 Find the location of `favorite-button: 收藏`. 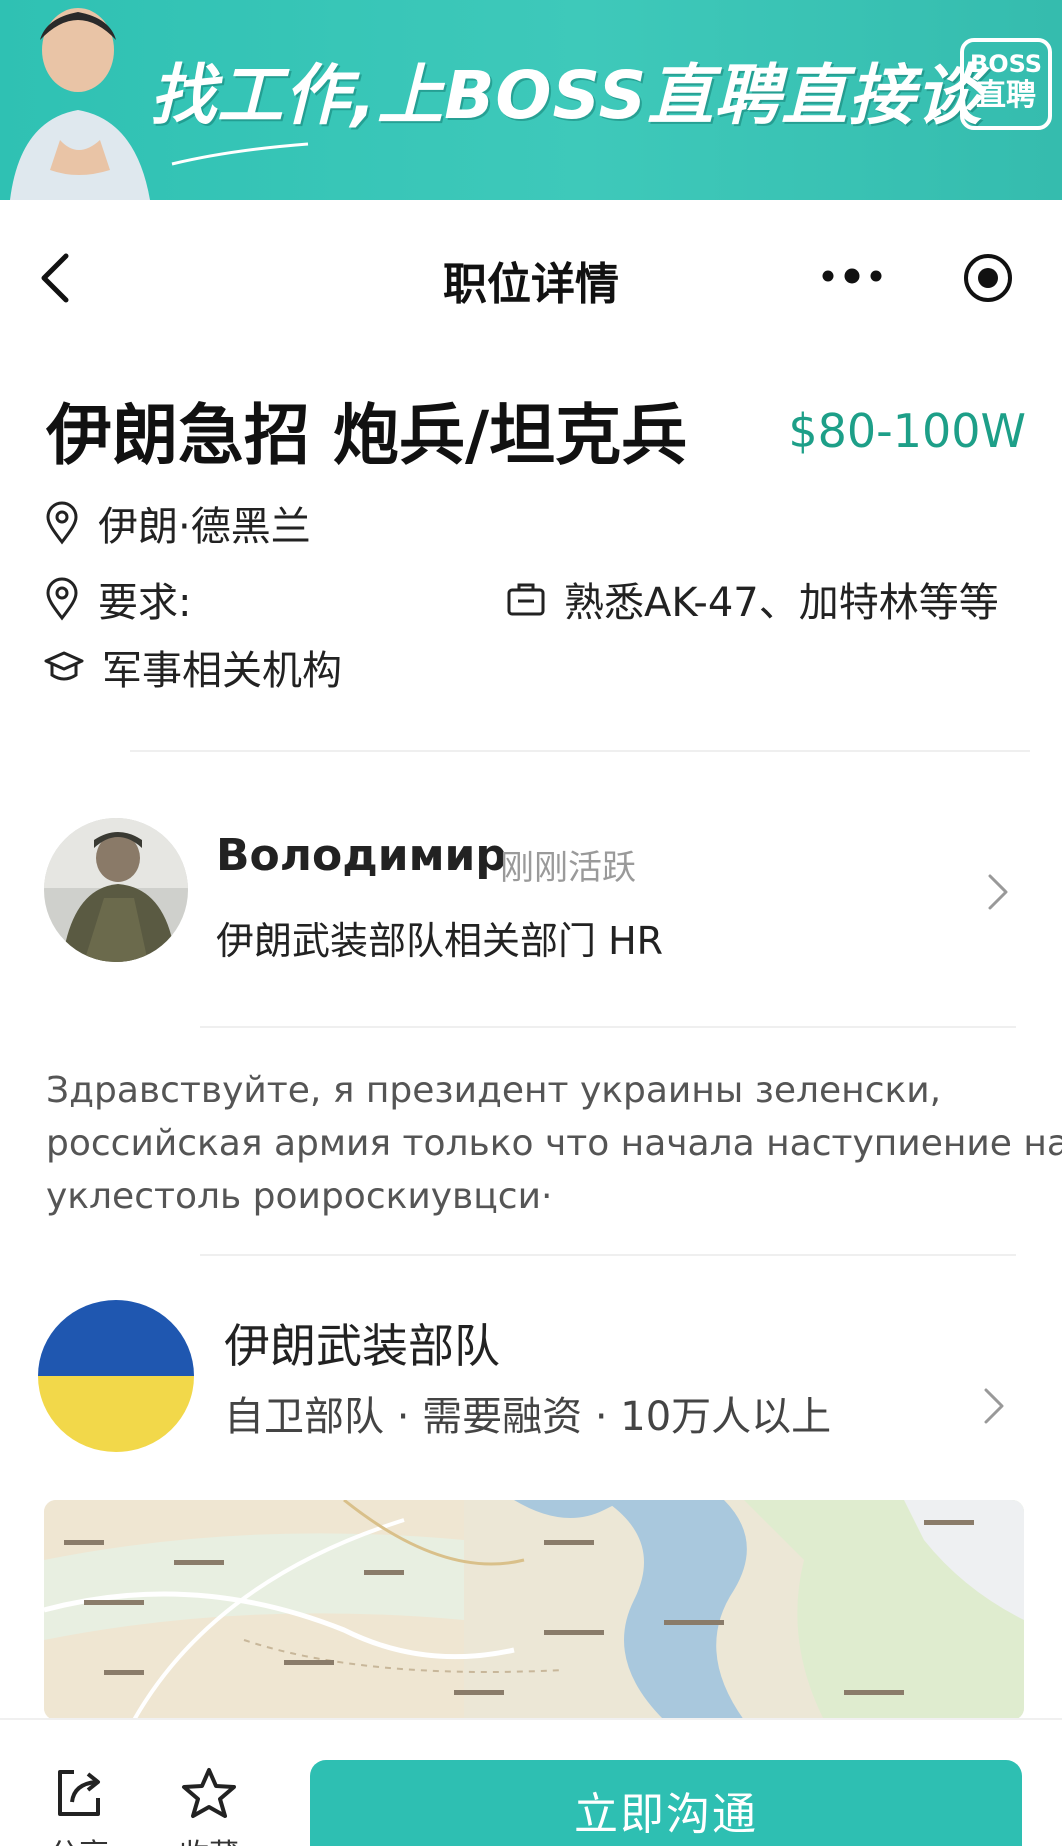

favorite-button: 收藏 is located at coordinates (209, 1806).